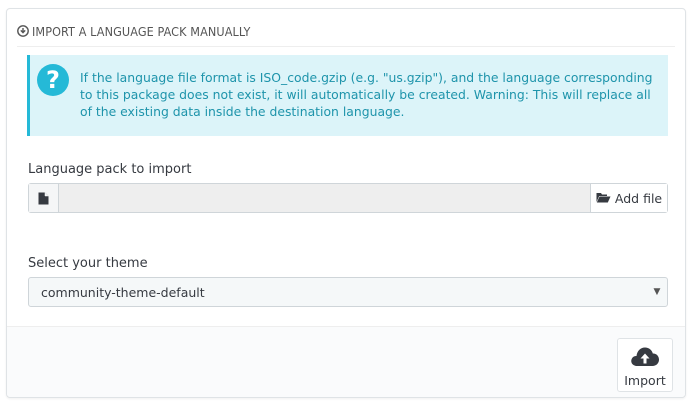 The image size is (694, 408). I want to click on folder-open-icon, so click(603, 198).